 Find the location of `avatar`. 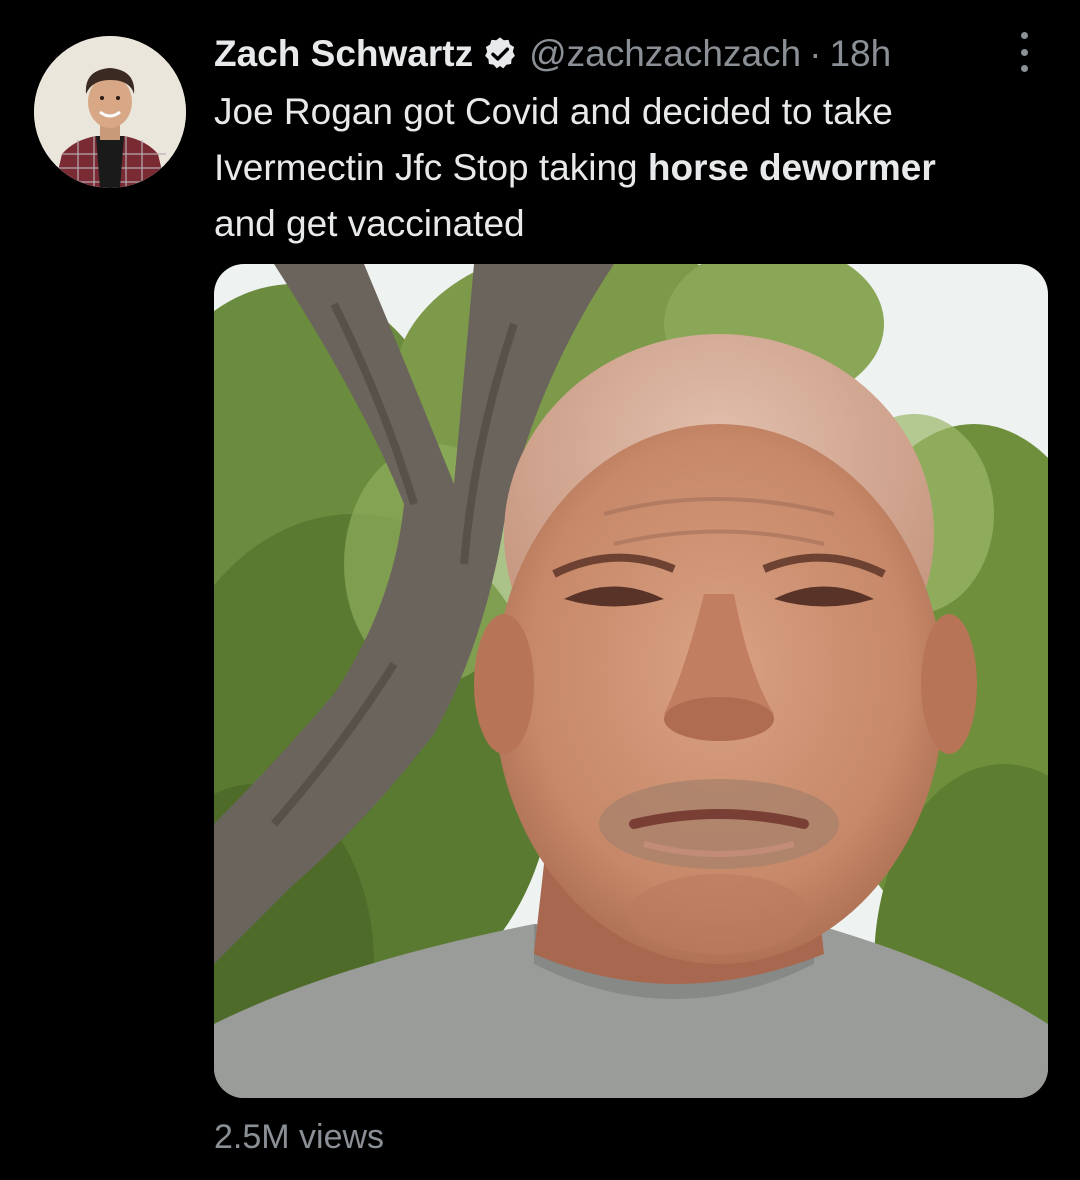

avatar is located at coordinates (110, 112).